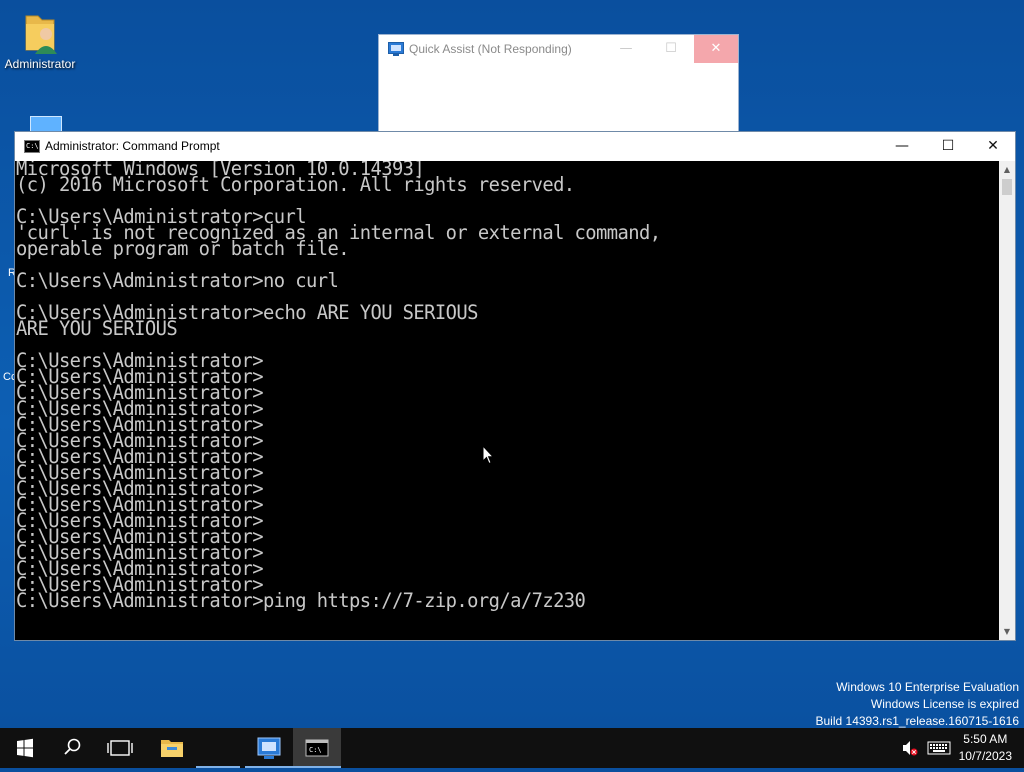  I want to click on taskbar-running-indicator, so click(218, 748).